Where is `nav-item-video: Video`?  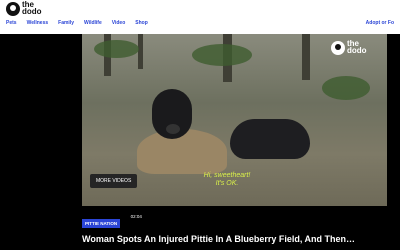 nav-item-video: Video is located at coordinates (119, 25).